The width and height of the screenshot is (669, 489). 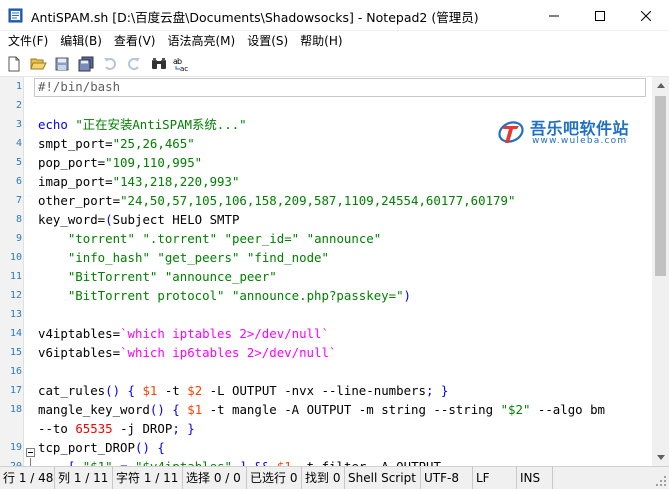 I want to click on code-token: #!/bin/bash, so click(x=79, y=86).